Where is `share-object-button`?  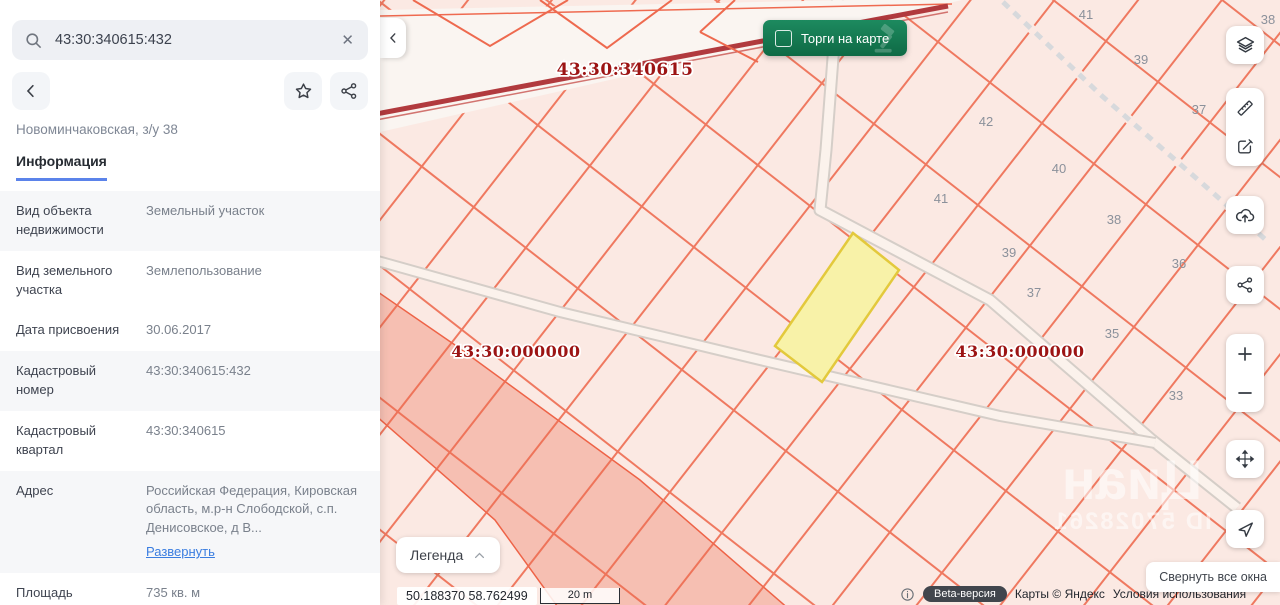
share-object-button is located at coordinates (349, 91).